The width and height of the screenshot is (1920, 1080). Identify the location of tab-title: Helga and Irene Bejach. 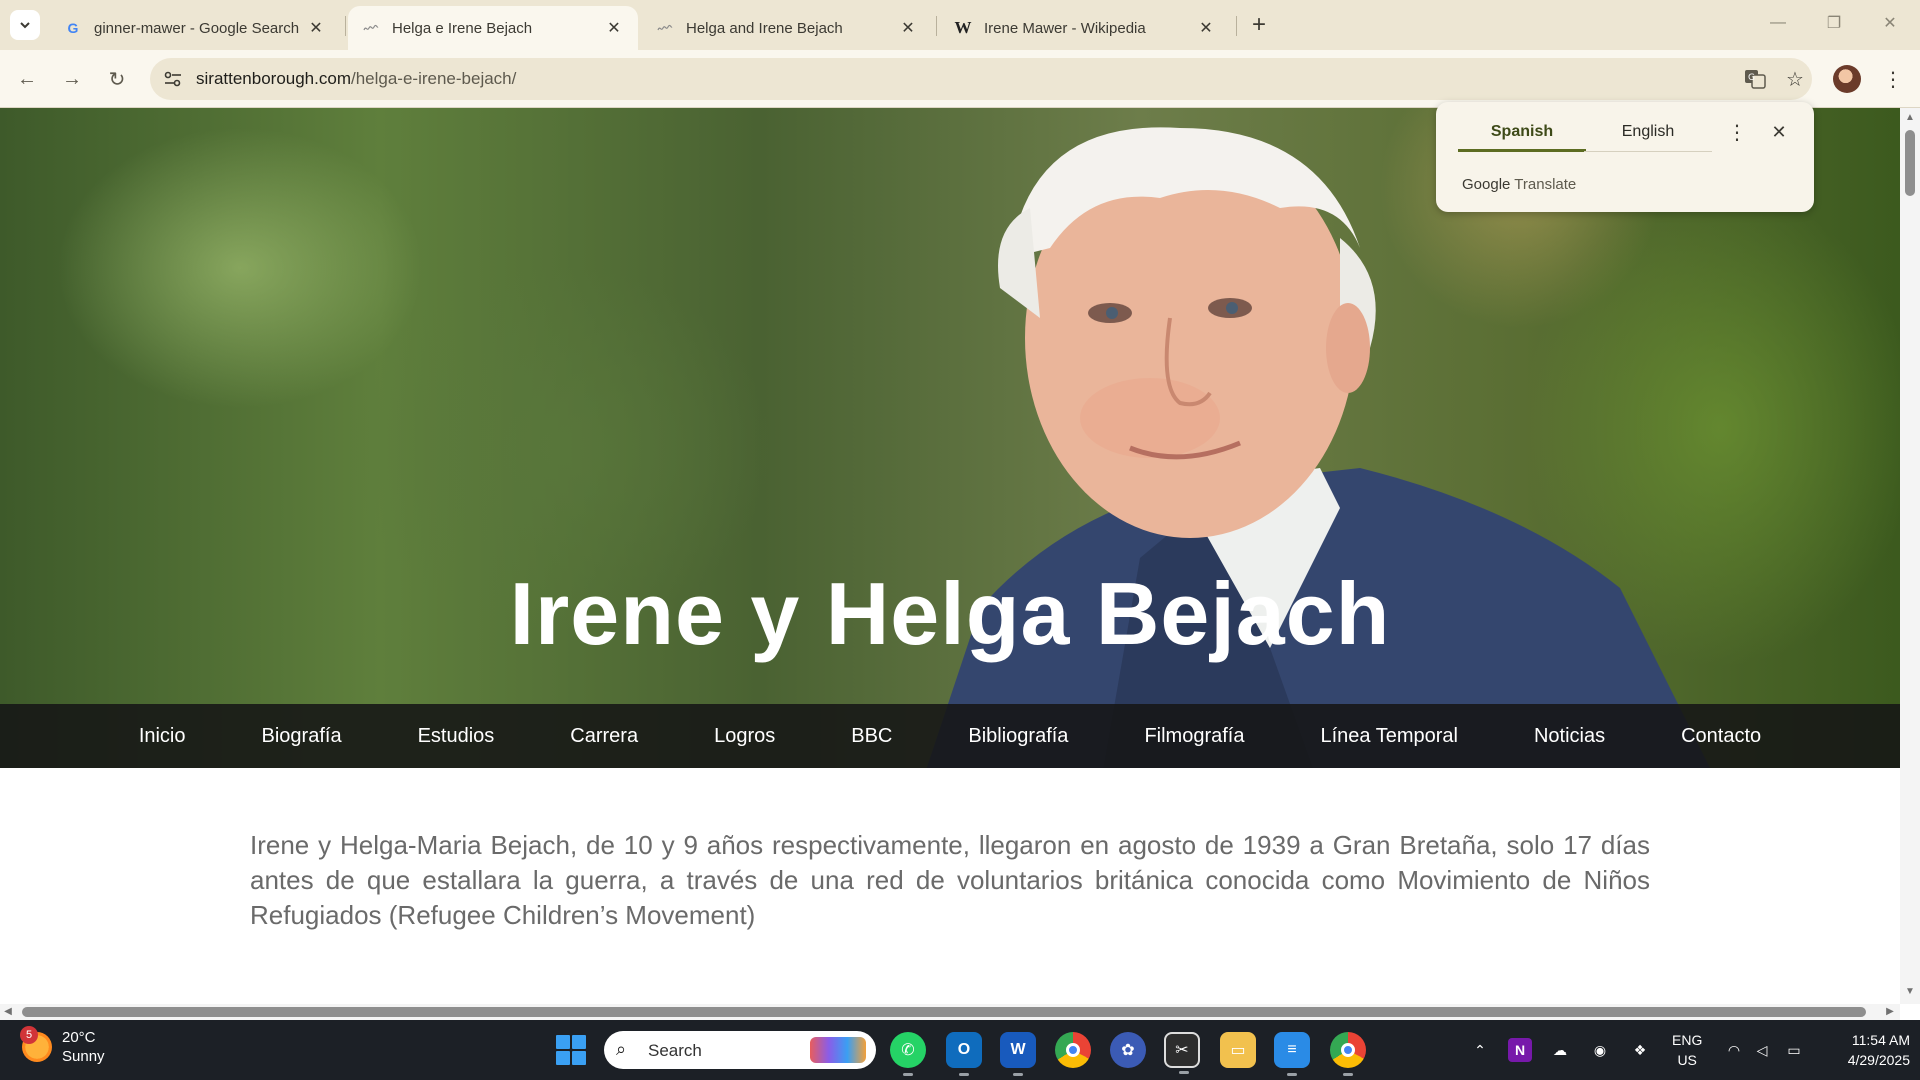
(764, 28).